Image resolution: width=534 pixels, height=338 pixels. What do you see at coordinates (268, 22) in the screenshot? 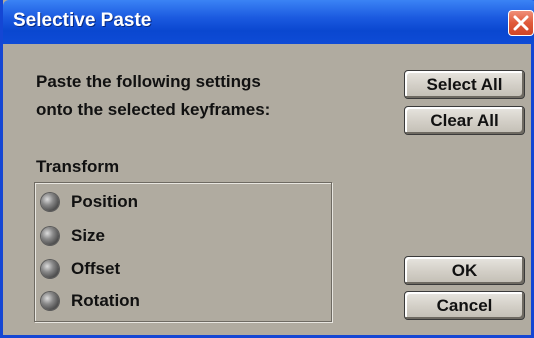
I see `title-bar: Selective Paste` at bounding box center [268, 22].